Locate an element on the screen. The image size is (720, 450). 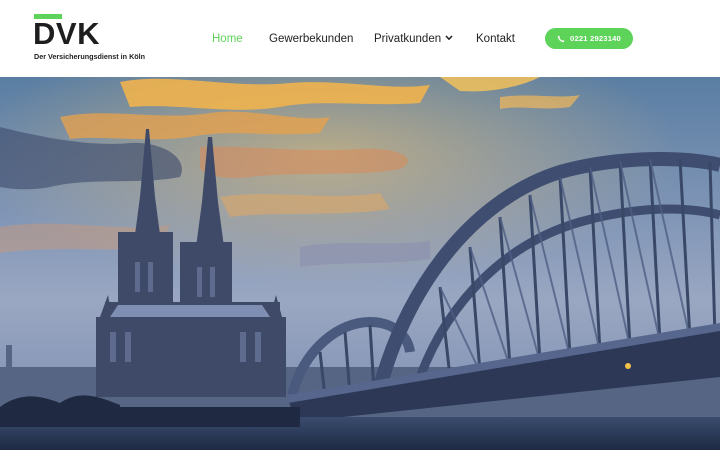
nav-item-kontakt: Kontakt is located at coordinates (495, 39).